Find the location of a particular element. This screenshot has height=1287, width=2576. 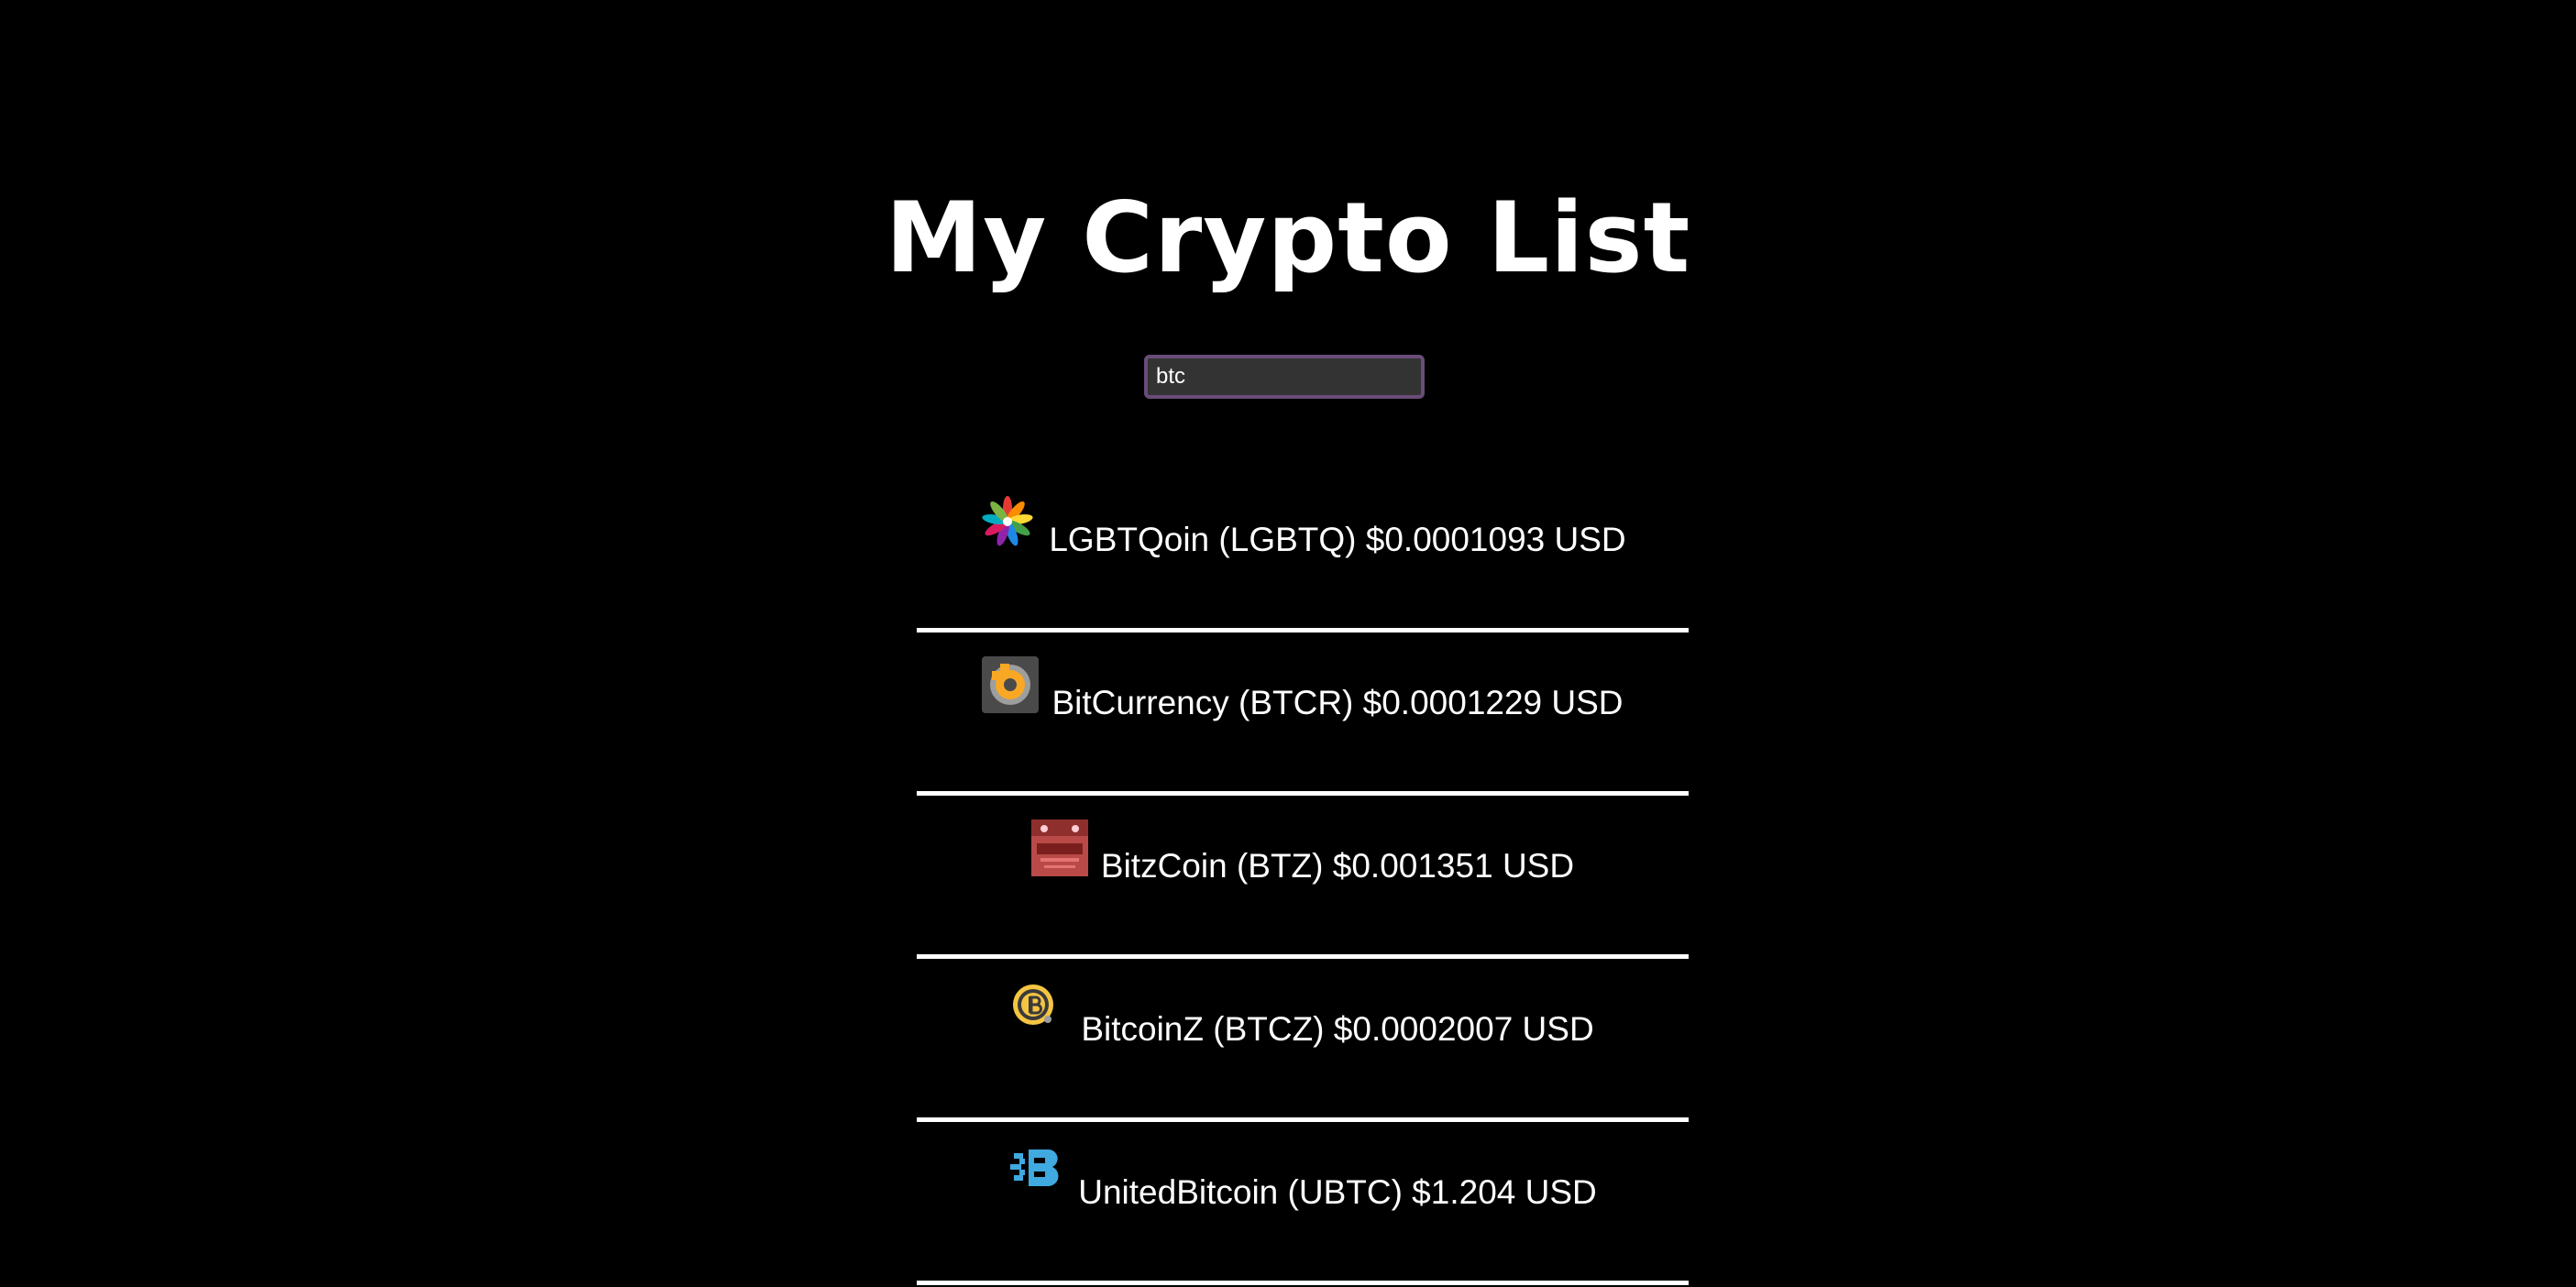

coin-label: BitcoinZ (BTCZ) $0.0002007 USD is located at coordinates (1337, 1029).